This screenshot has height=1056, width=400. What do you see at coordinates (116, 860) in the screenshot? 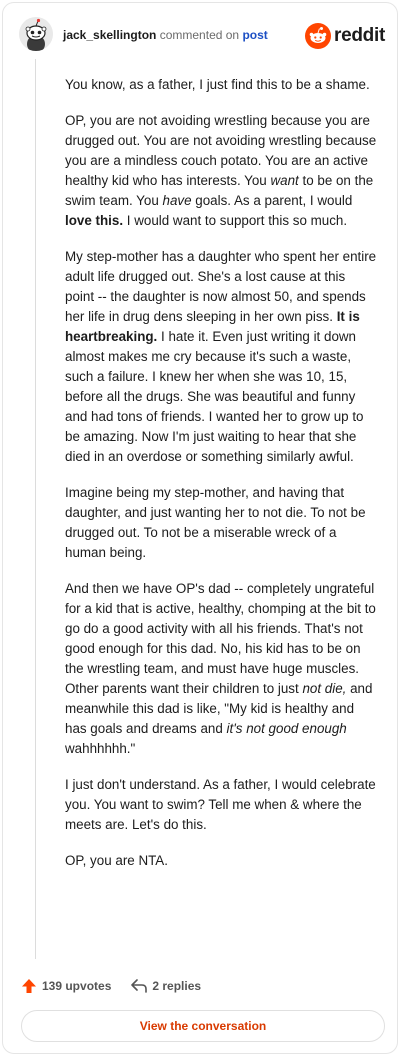
I see `comment-text: OP, you are NTA.` at bounding box center [116, 860].